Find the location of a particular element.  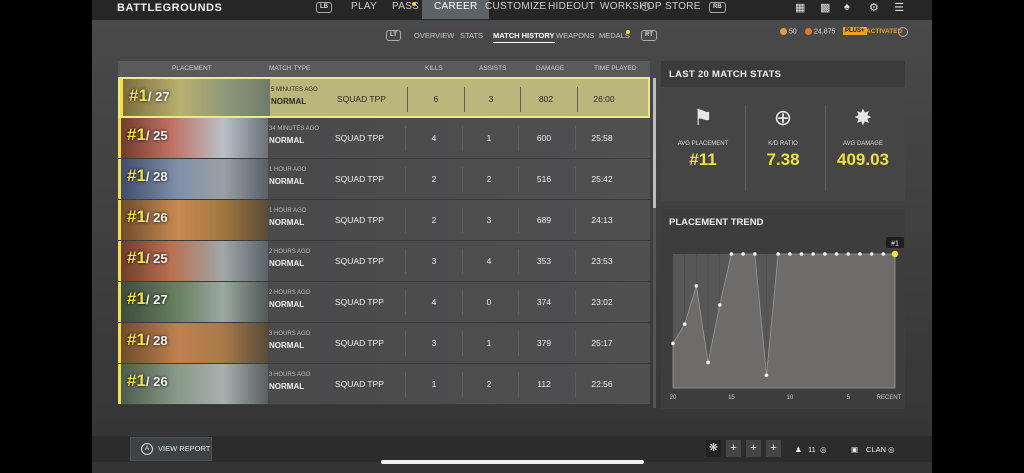

clan-label: CLAN is located at coordinates (876, 449).